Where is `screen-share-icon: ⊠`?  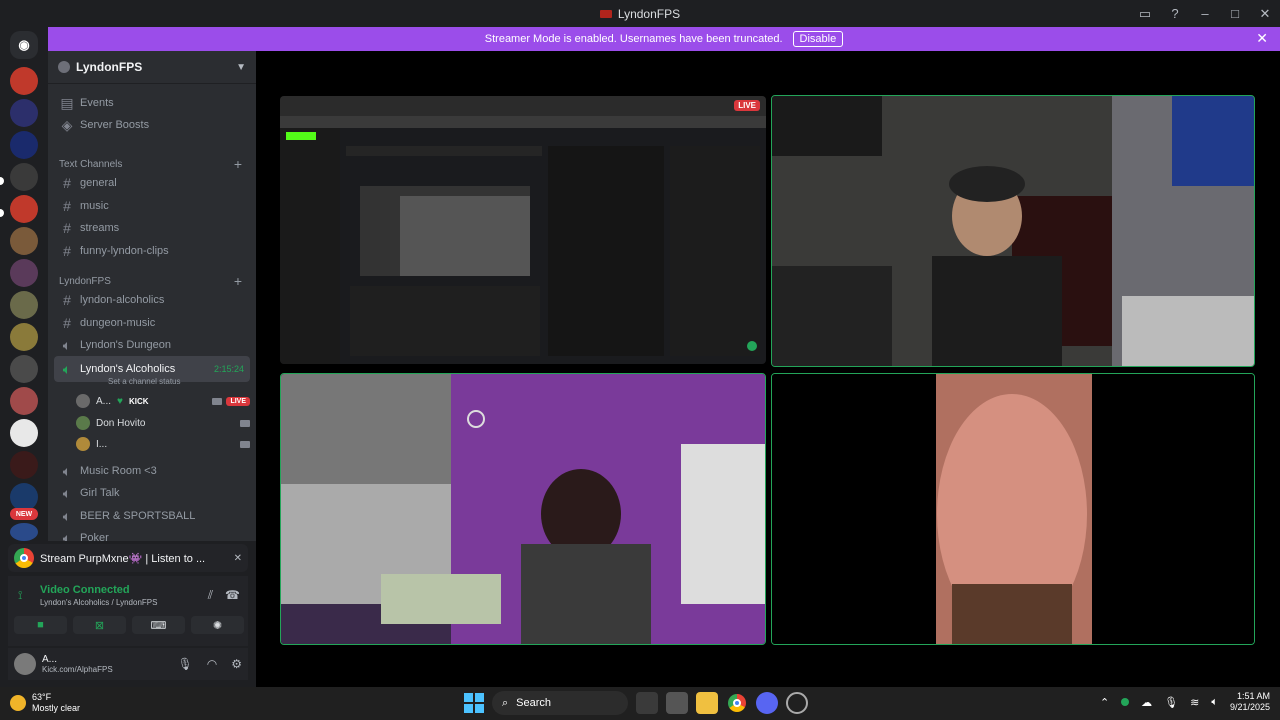
screen-share-icon: ⊠ is located at coordinates (99, 625).